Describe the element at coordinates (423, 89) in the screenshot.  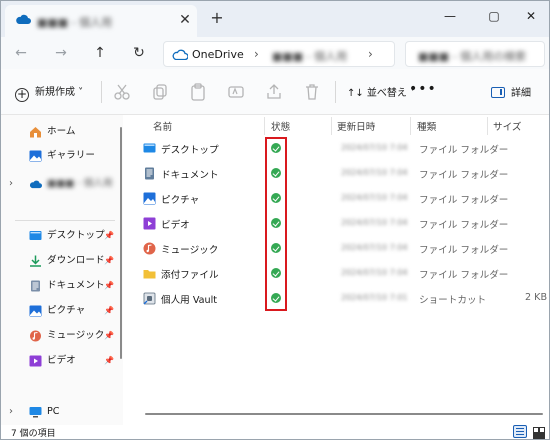
I see `more-options-button: •••` at that location.